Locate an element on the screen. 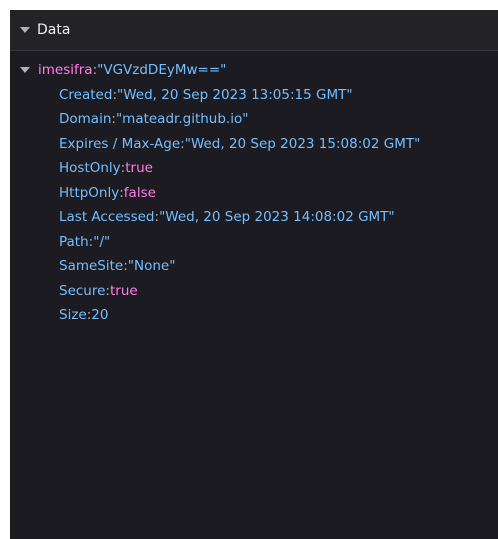 Image resolution: width=498 pixels, height=539 pixels. tree-root-row: imesifra: "VGVzdDEyMw==" is located at coordinates (254, 70).